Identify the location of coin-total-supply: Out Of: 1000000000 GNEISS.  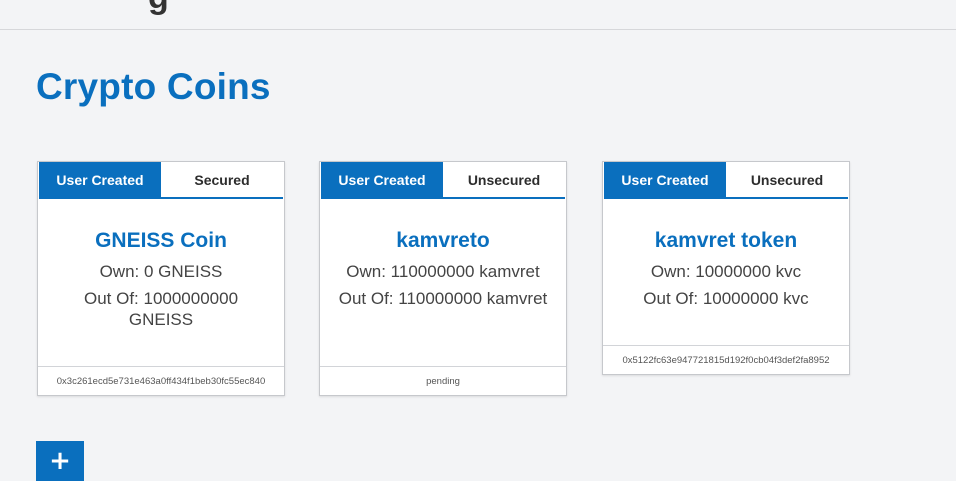
(161, 309).